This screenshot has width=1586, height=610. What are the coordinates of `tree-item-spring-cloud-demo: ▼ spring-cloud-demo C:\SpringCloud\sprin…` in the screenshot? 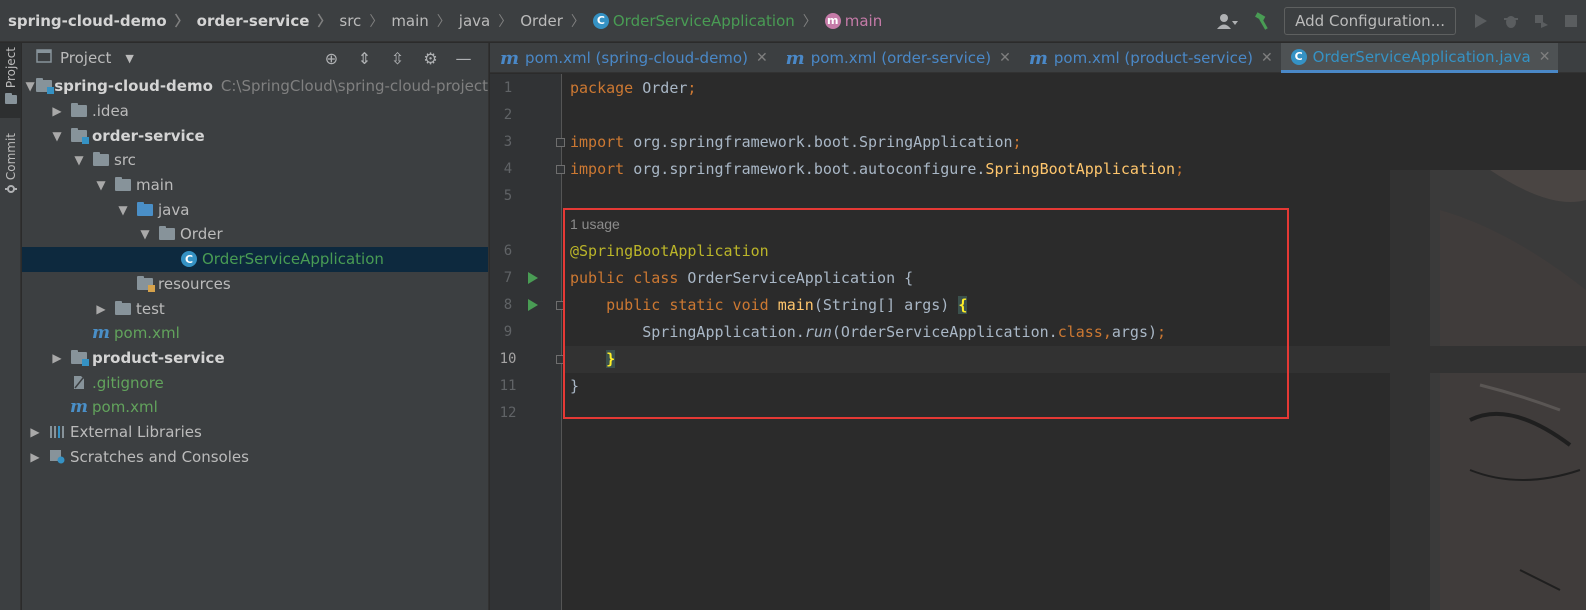 It's located at (255, 86).